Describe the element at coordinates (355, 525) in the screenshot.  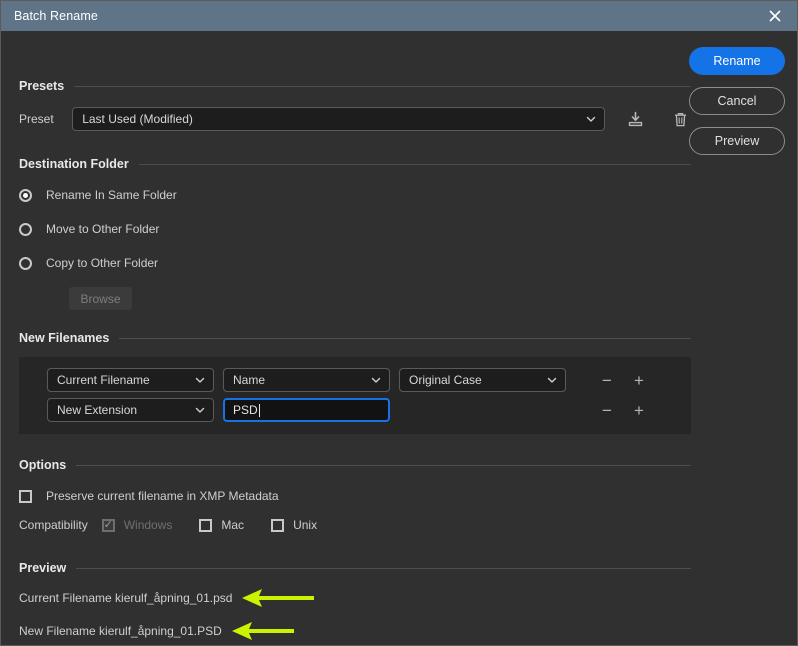
I see `compatibility-row: Compatibility ✓ Windows Mac Unix` at that location.